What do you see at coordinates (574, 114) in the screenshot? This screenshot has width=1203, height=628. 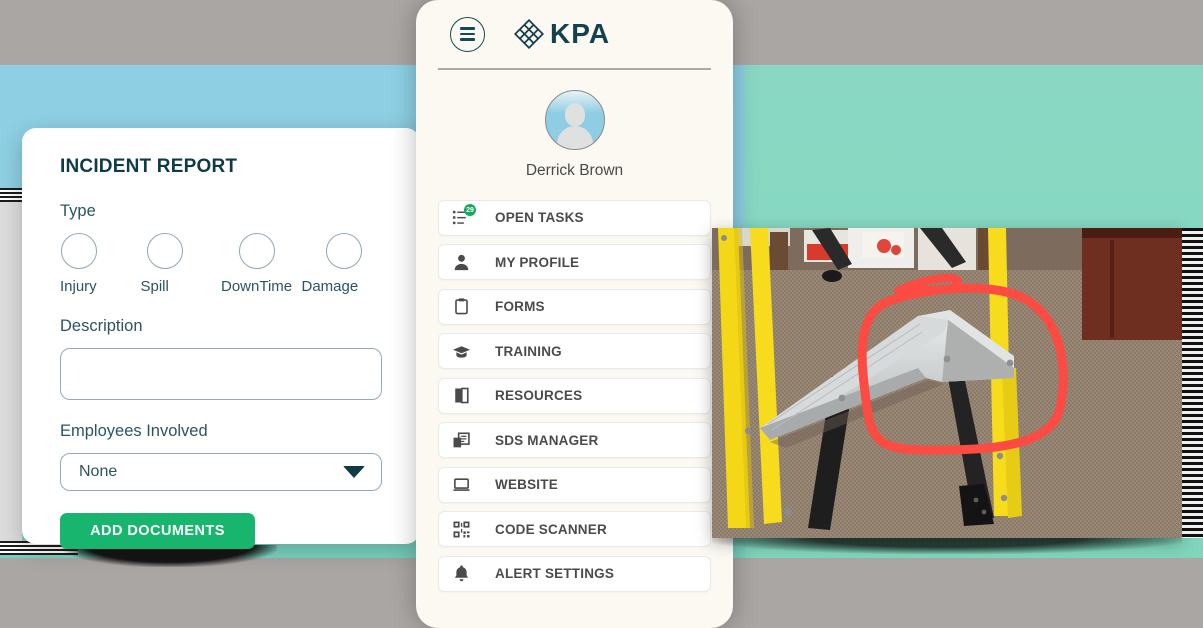 I see `avatar-head-shape` at bounding box center [574, 114].